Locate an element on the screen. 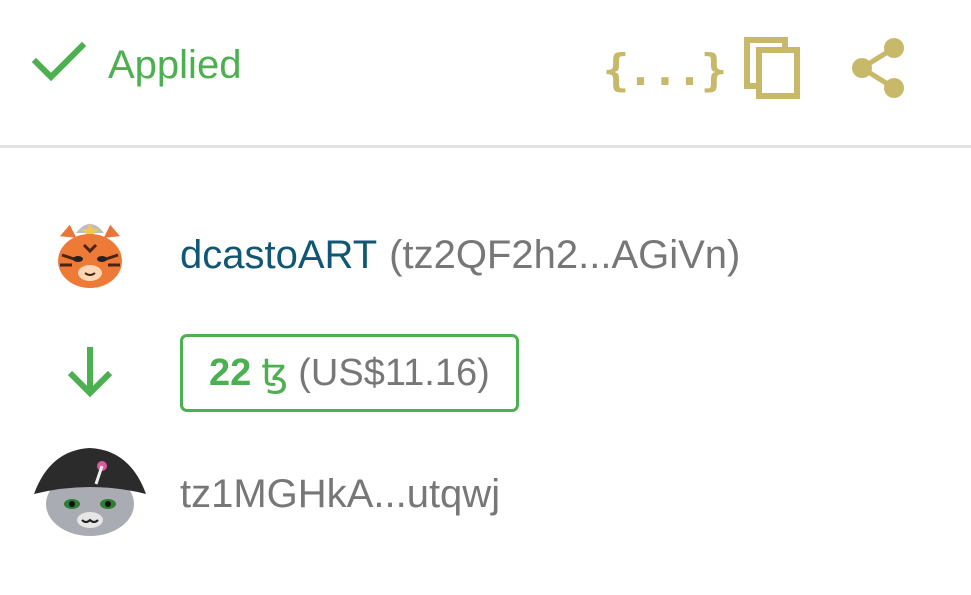 This screenshot has width=971, height=595. recipient-avatar-slot is located at coordinates (90, 494).